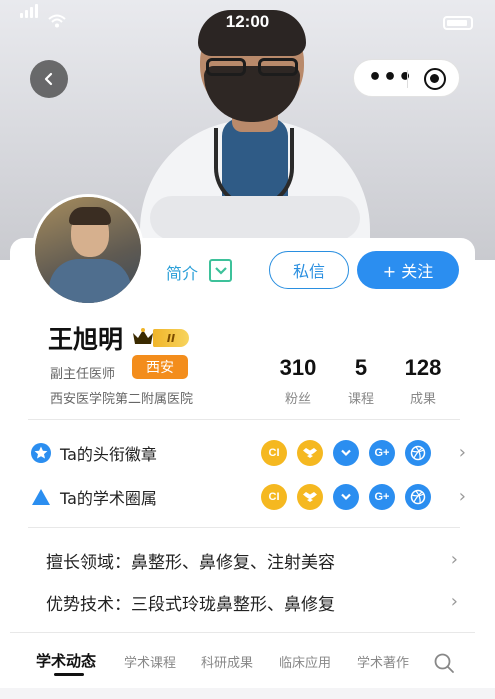 The image size is (495, 699). I want to click on back-button, so click(49, 79).